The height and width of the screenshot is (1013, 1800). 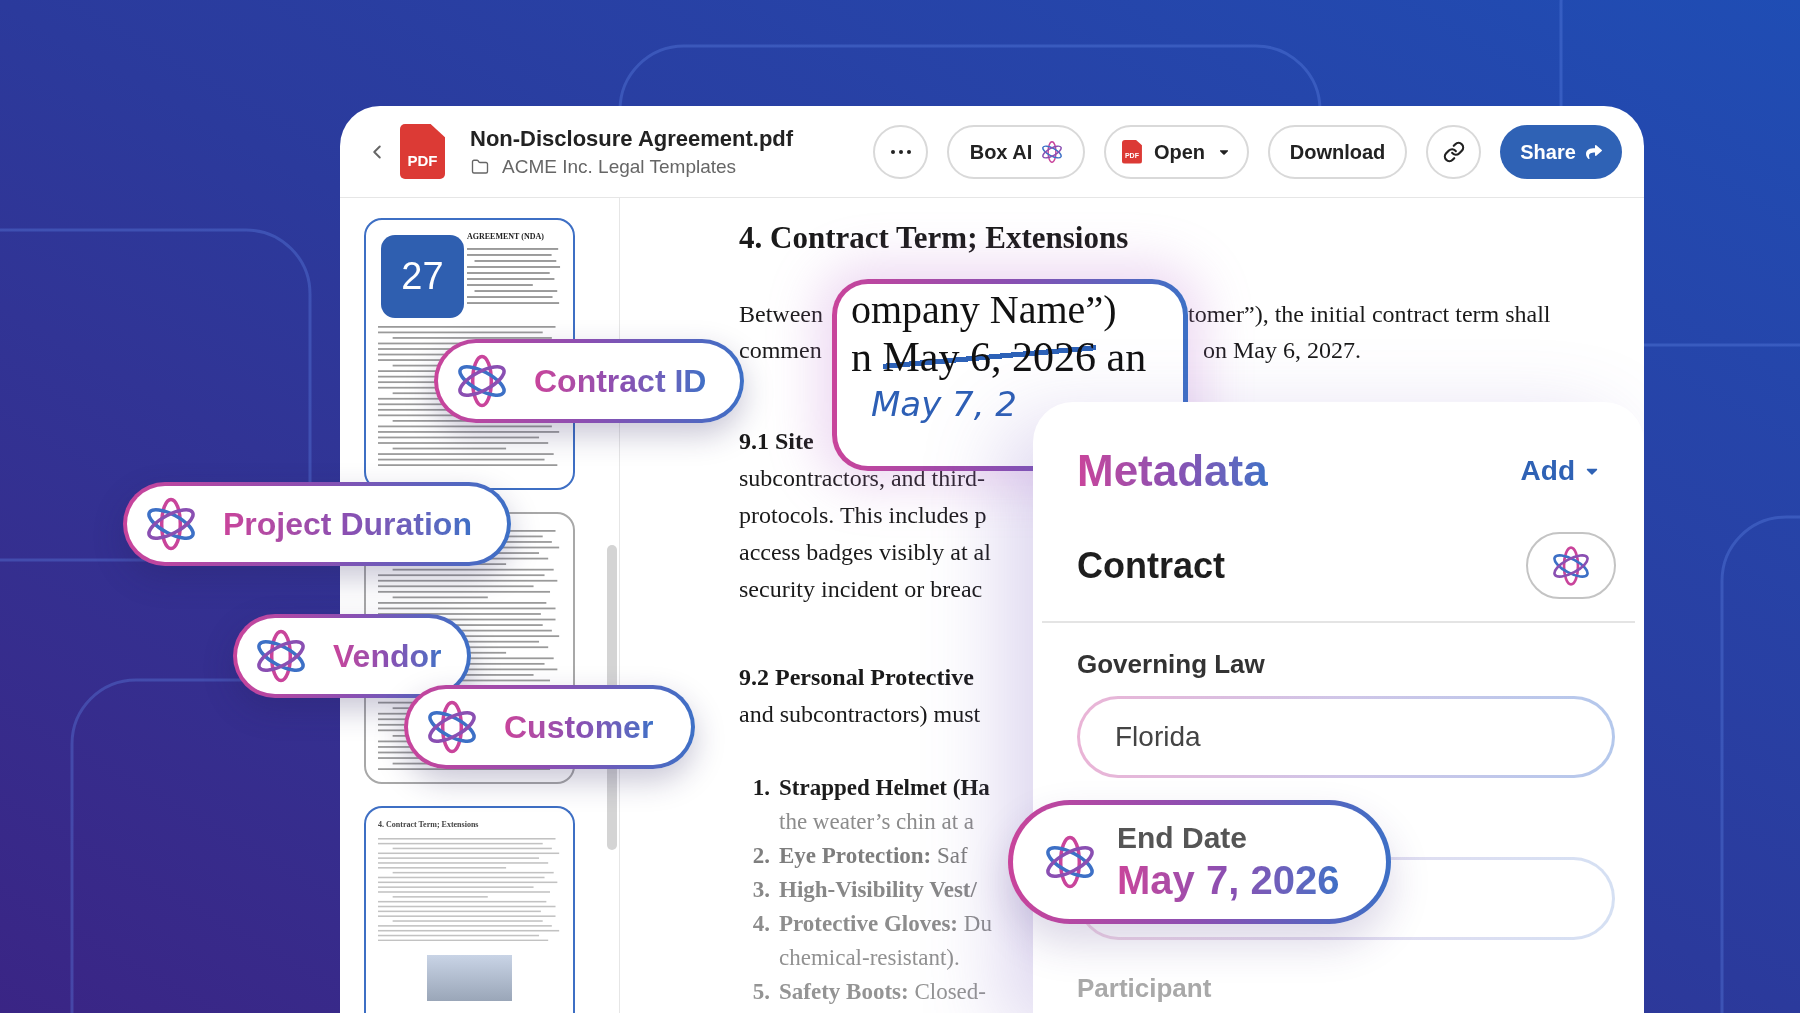 What do you see at coordinates (1171, 664) in the screenshot?
I see `field-label: Governing Law` at bounding box center [1171, 664].